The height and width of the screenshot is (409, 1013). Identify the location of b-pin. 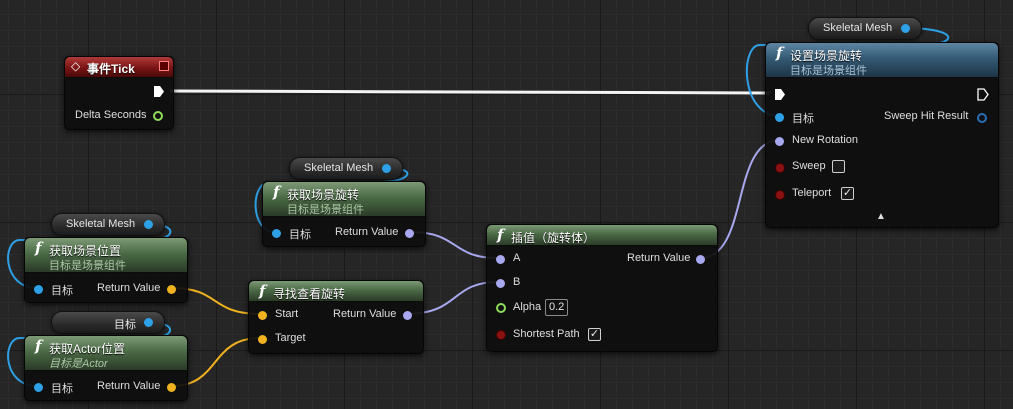
(500, 283).